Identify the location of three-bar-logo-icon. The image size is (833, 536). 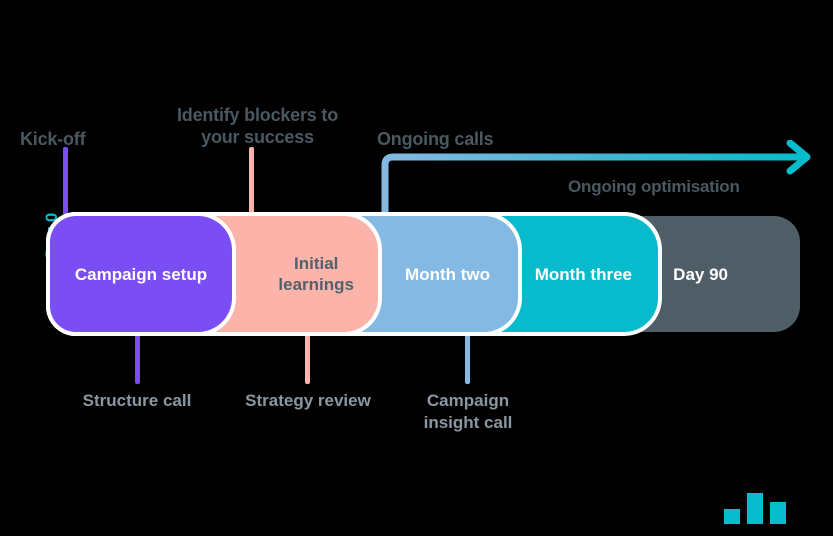
(755, 508).